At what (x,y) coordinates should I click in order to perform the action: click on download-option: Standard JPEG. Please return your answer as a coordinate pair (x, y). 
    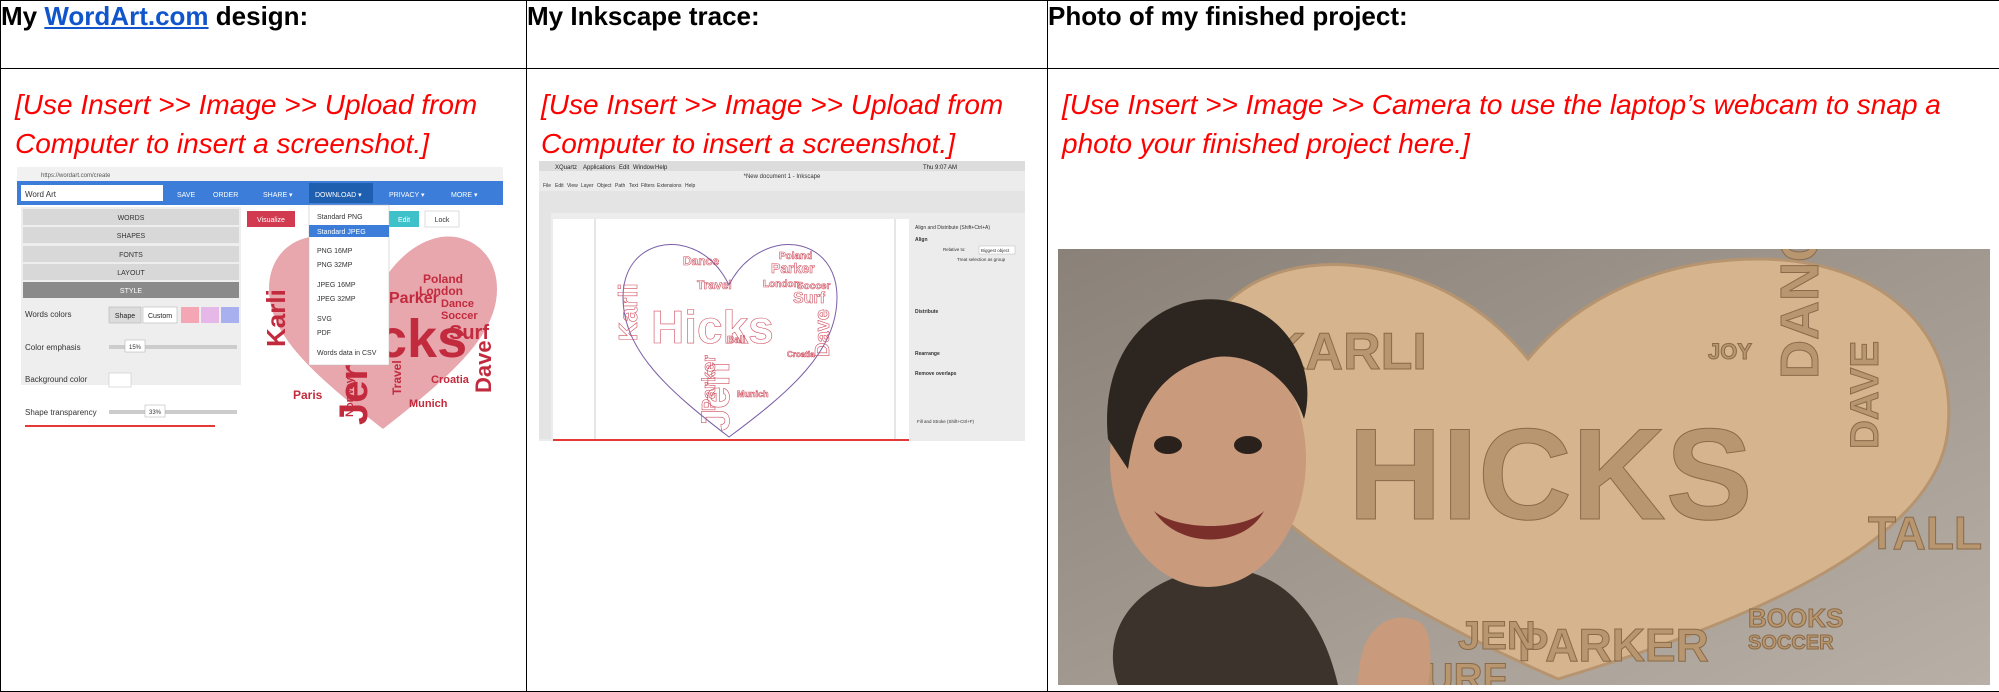
    Looking at the image, I should click on (341, 232).